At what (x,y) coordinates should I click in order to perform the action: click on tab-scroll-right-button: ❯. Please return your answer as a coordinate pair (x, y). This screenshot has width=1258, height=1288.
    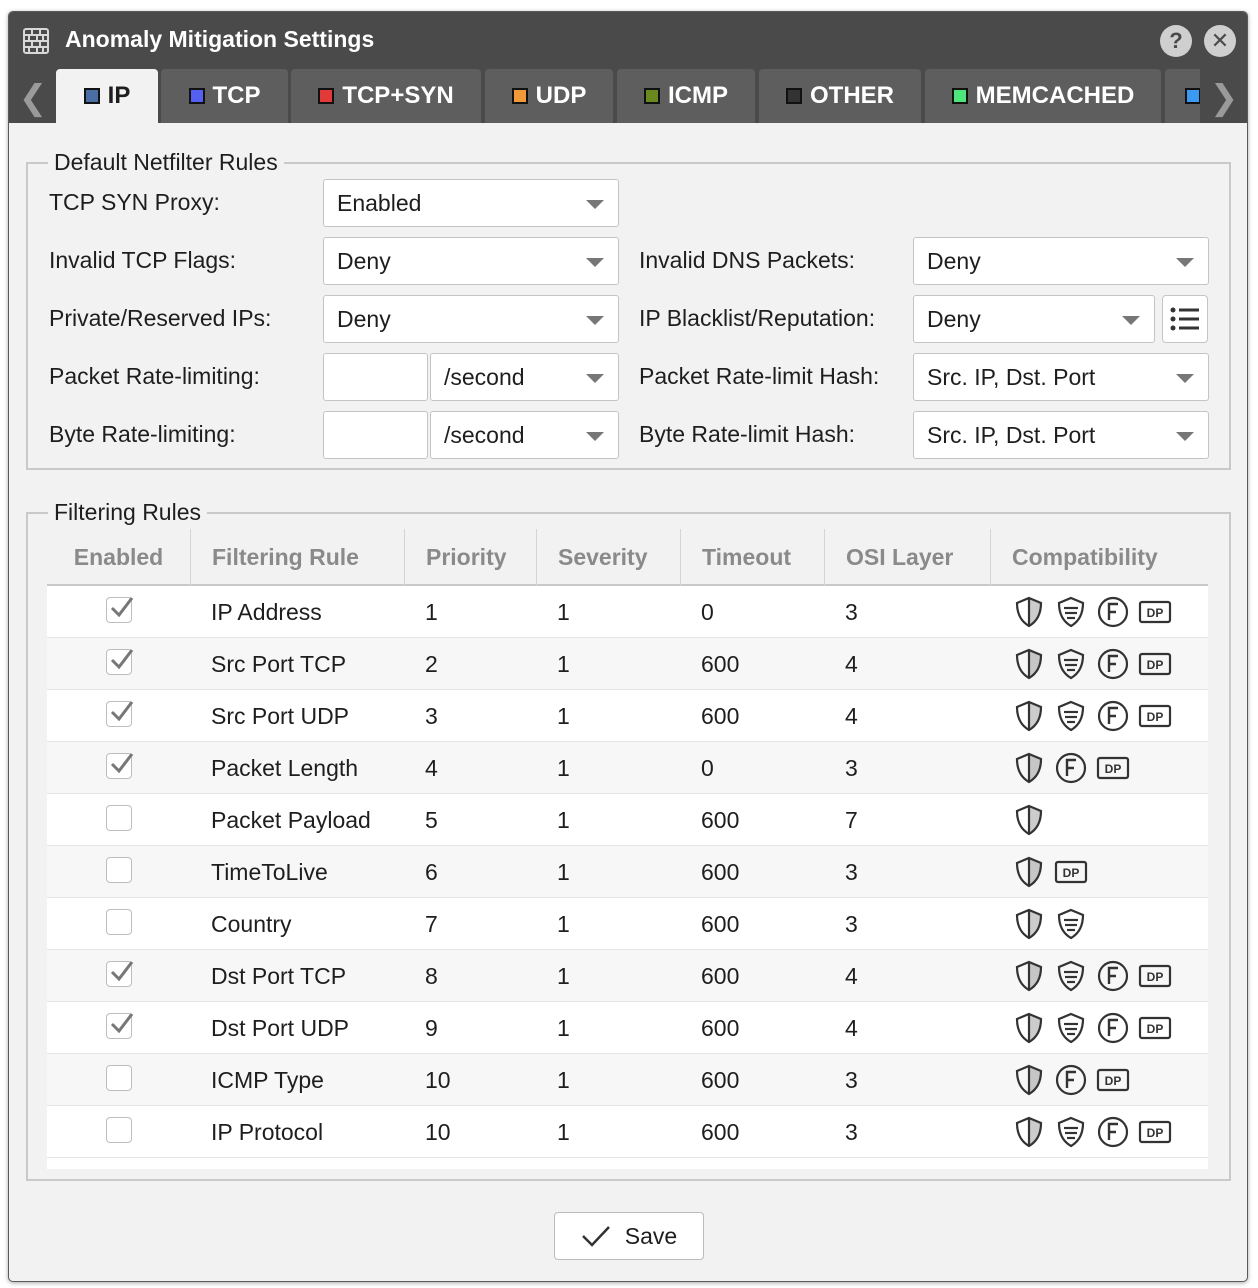
    Looking at the image, I should click on (1224, 98).